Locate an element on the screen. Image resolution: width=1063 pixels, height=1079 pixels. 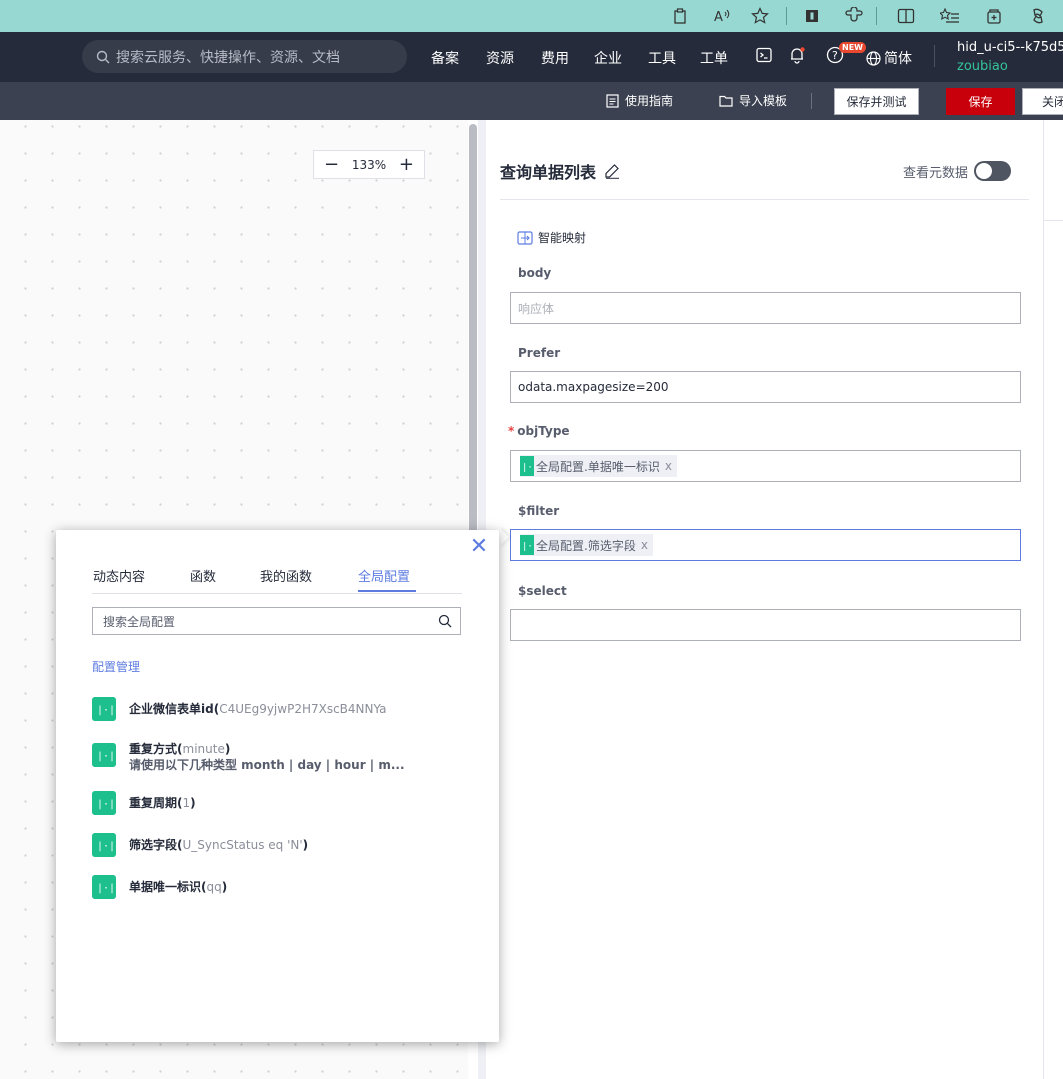
search-icon is located at coordinates (445, 621).